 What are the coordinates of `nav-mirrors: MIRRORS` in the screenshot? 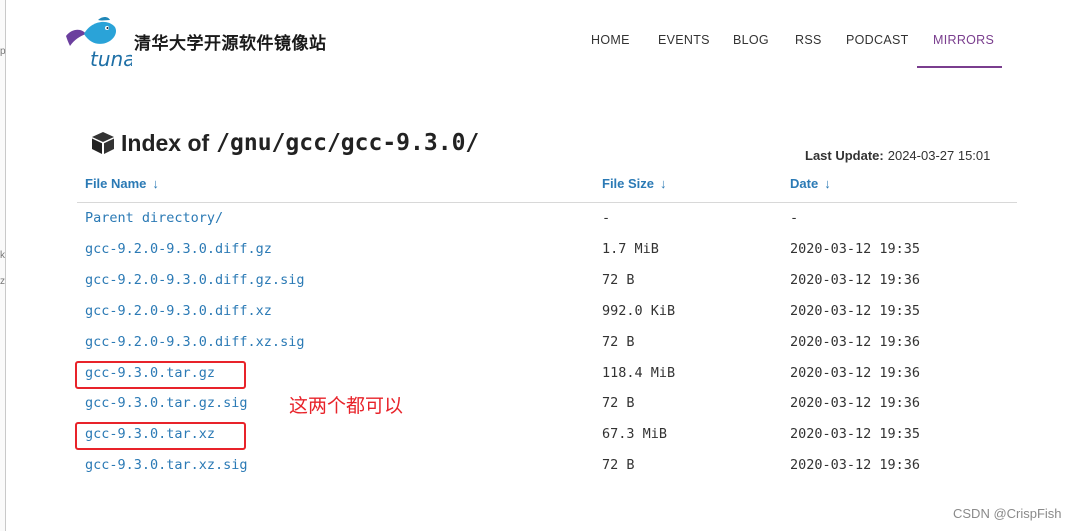 It's located at (963, 40).